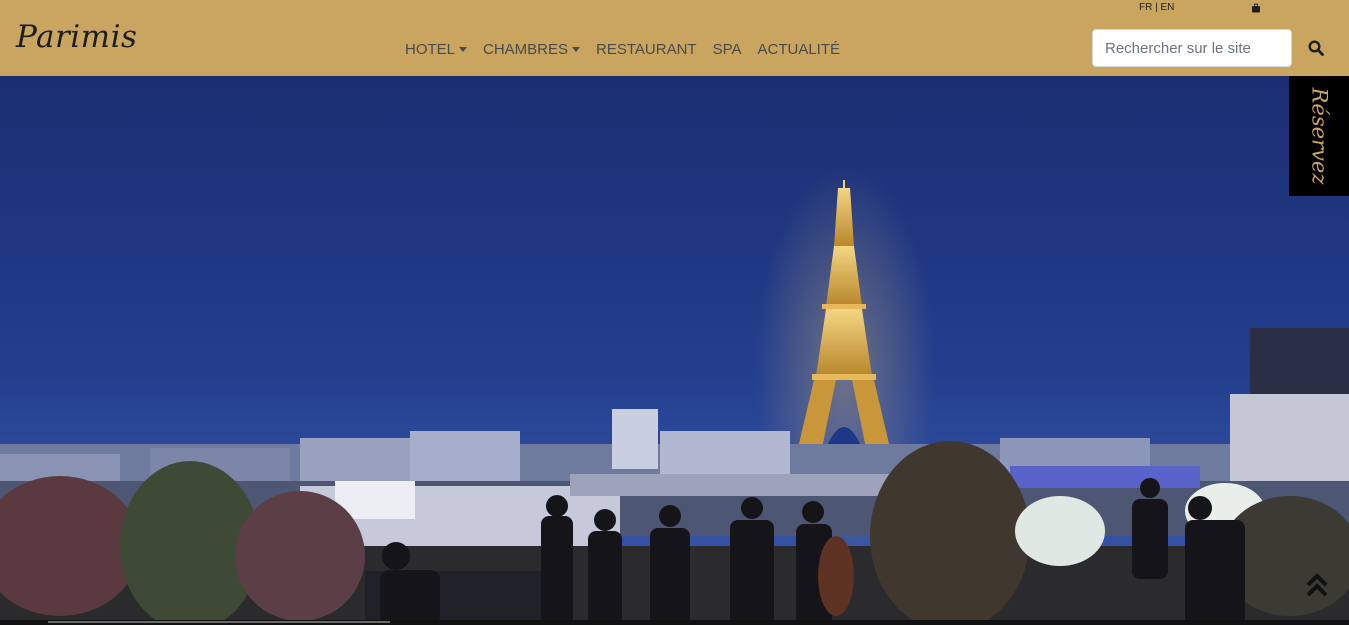 Image resolution: width=1349 pixels, height=625 pixels. I want to click on search-icon, so click(1316, 48).